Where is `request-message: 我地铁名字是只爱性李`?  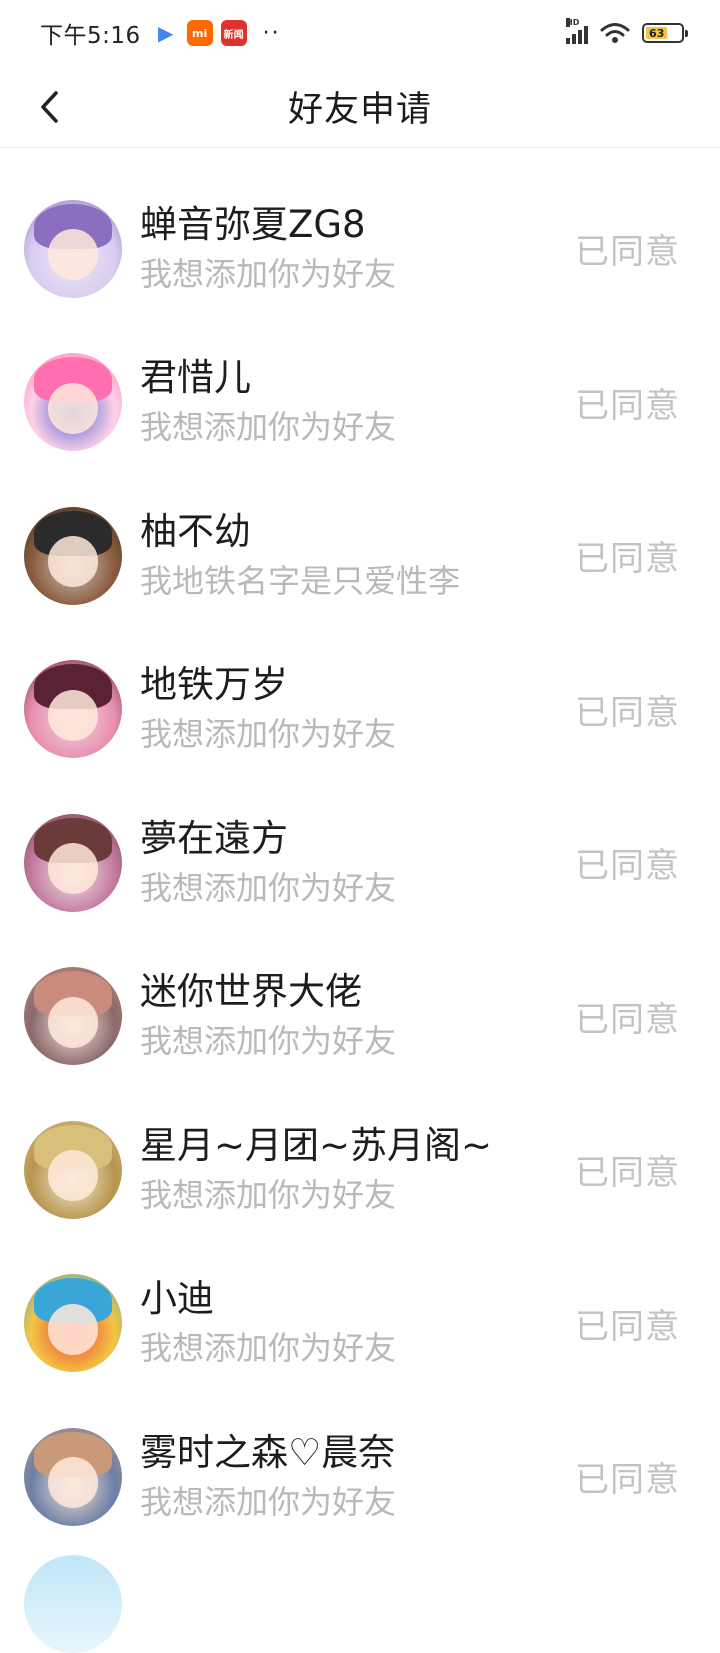 request-message: 我地铁名字是只爱性李 is located at coordinates (300, 580).